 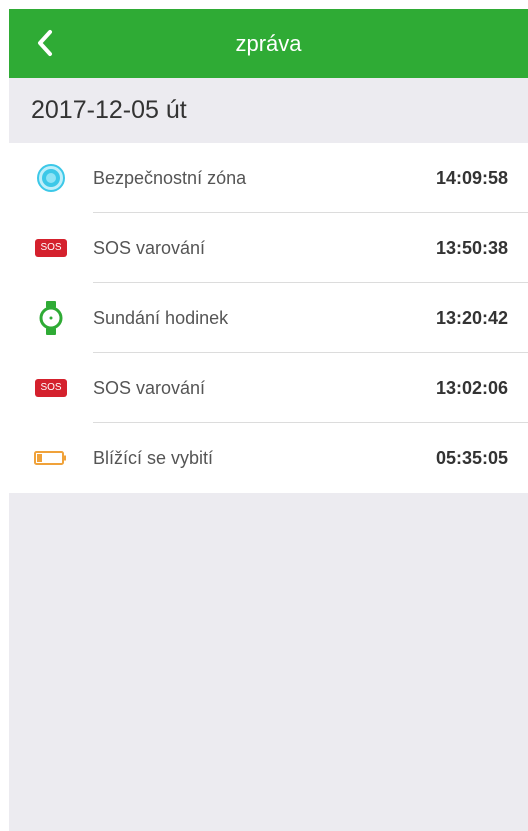 What do you see at coordinates (268, 458) in the screenshot?
I see `list-item: Blížící se vybití 05:35:05` at bounding box center [268, 458].